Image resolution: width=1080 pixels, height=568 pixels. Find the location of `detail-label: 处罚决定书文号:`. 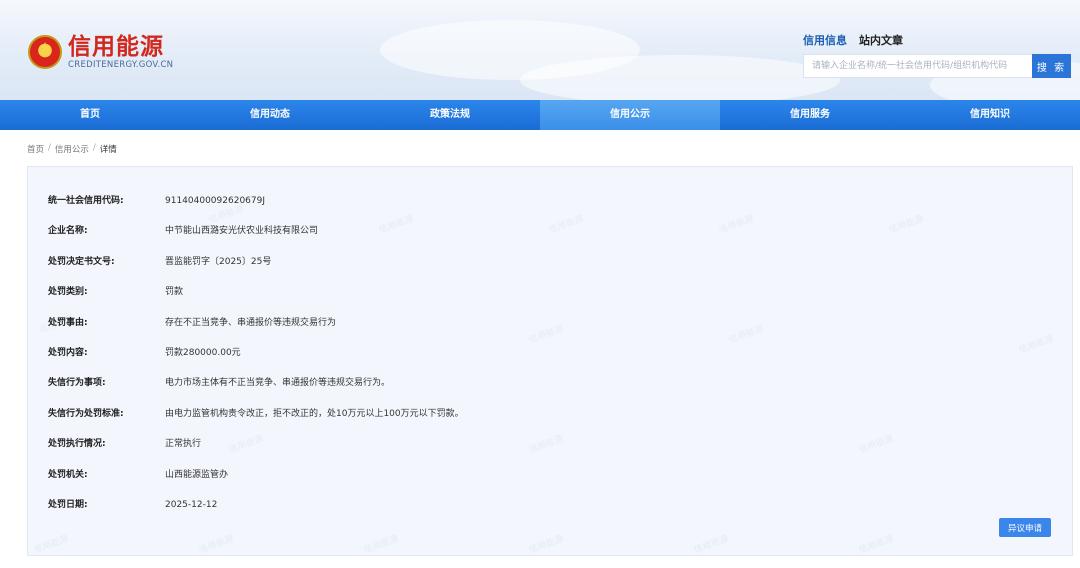

detail-label: 处罚决定书文号: is located at coordinates (81, 262).